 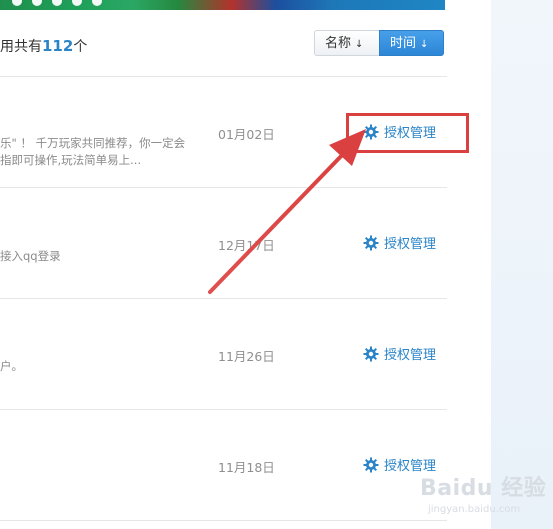 I want to click on desc-line: 乐" ！ 千万玩家共同推荐，你一定会, so click(x=93, y=143).